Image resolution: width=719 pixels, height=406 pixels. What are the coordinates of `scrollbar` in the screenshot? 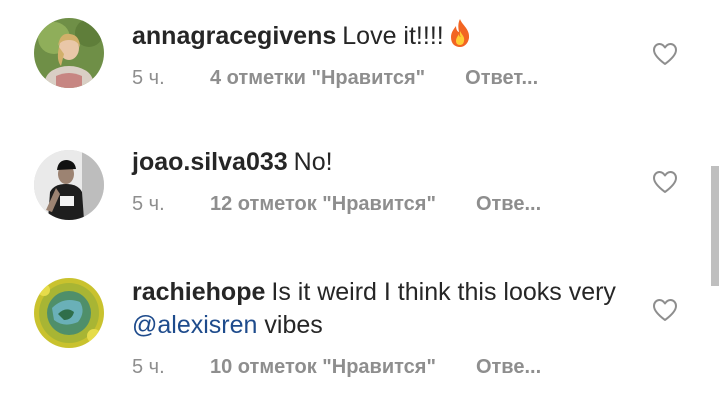 It's located at (715, 226).